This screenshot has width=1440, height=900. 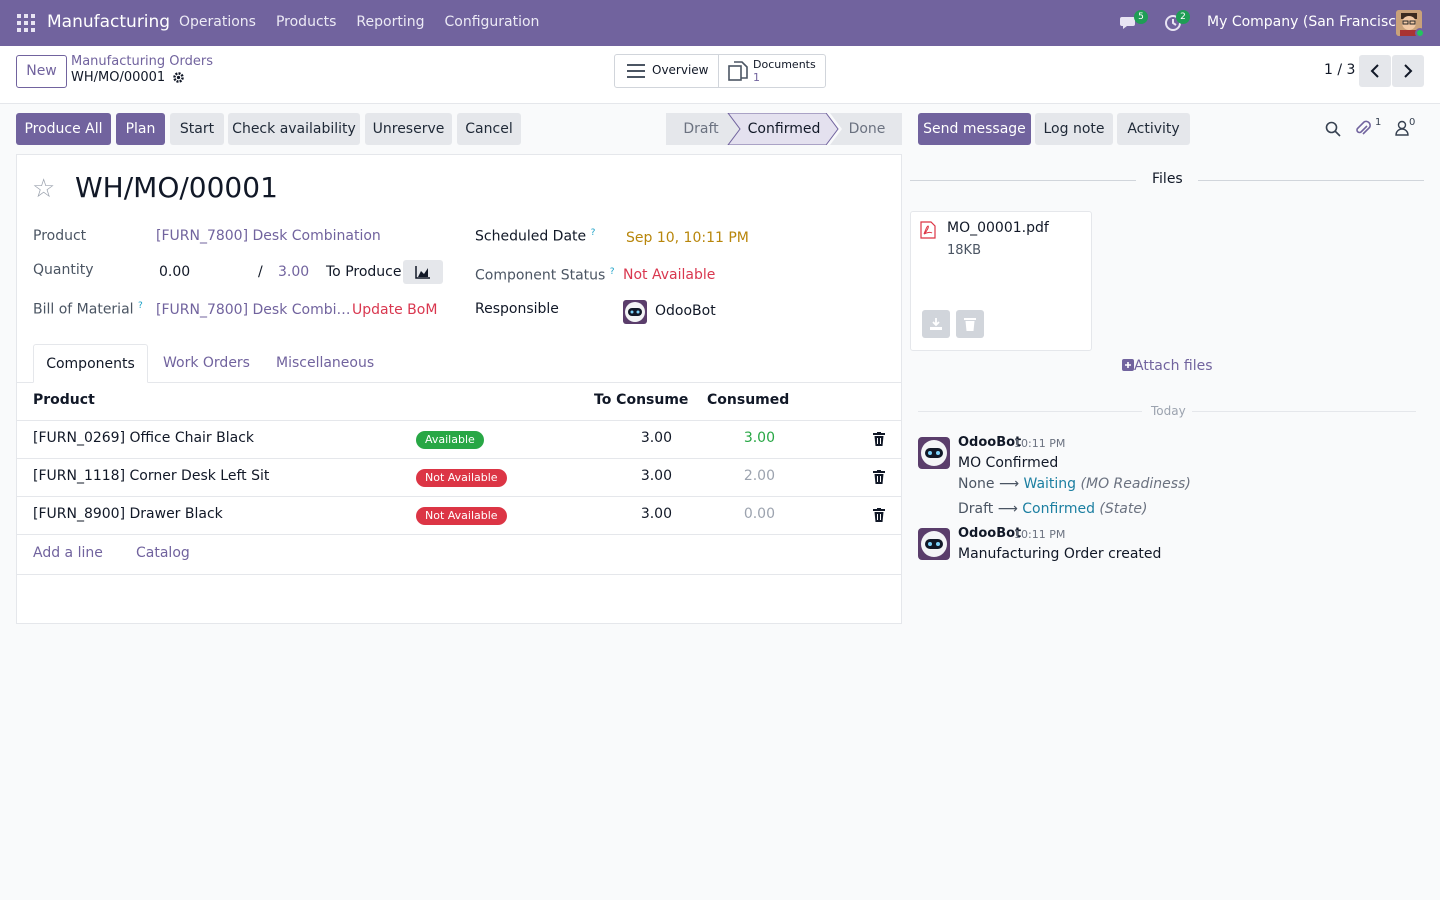 What do you see at coordinates (176, 187) in the screenshot?
I see `record-title: WH/MO/00001` at bounding box center [176, 187].